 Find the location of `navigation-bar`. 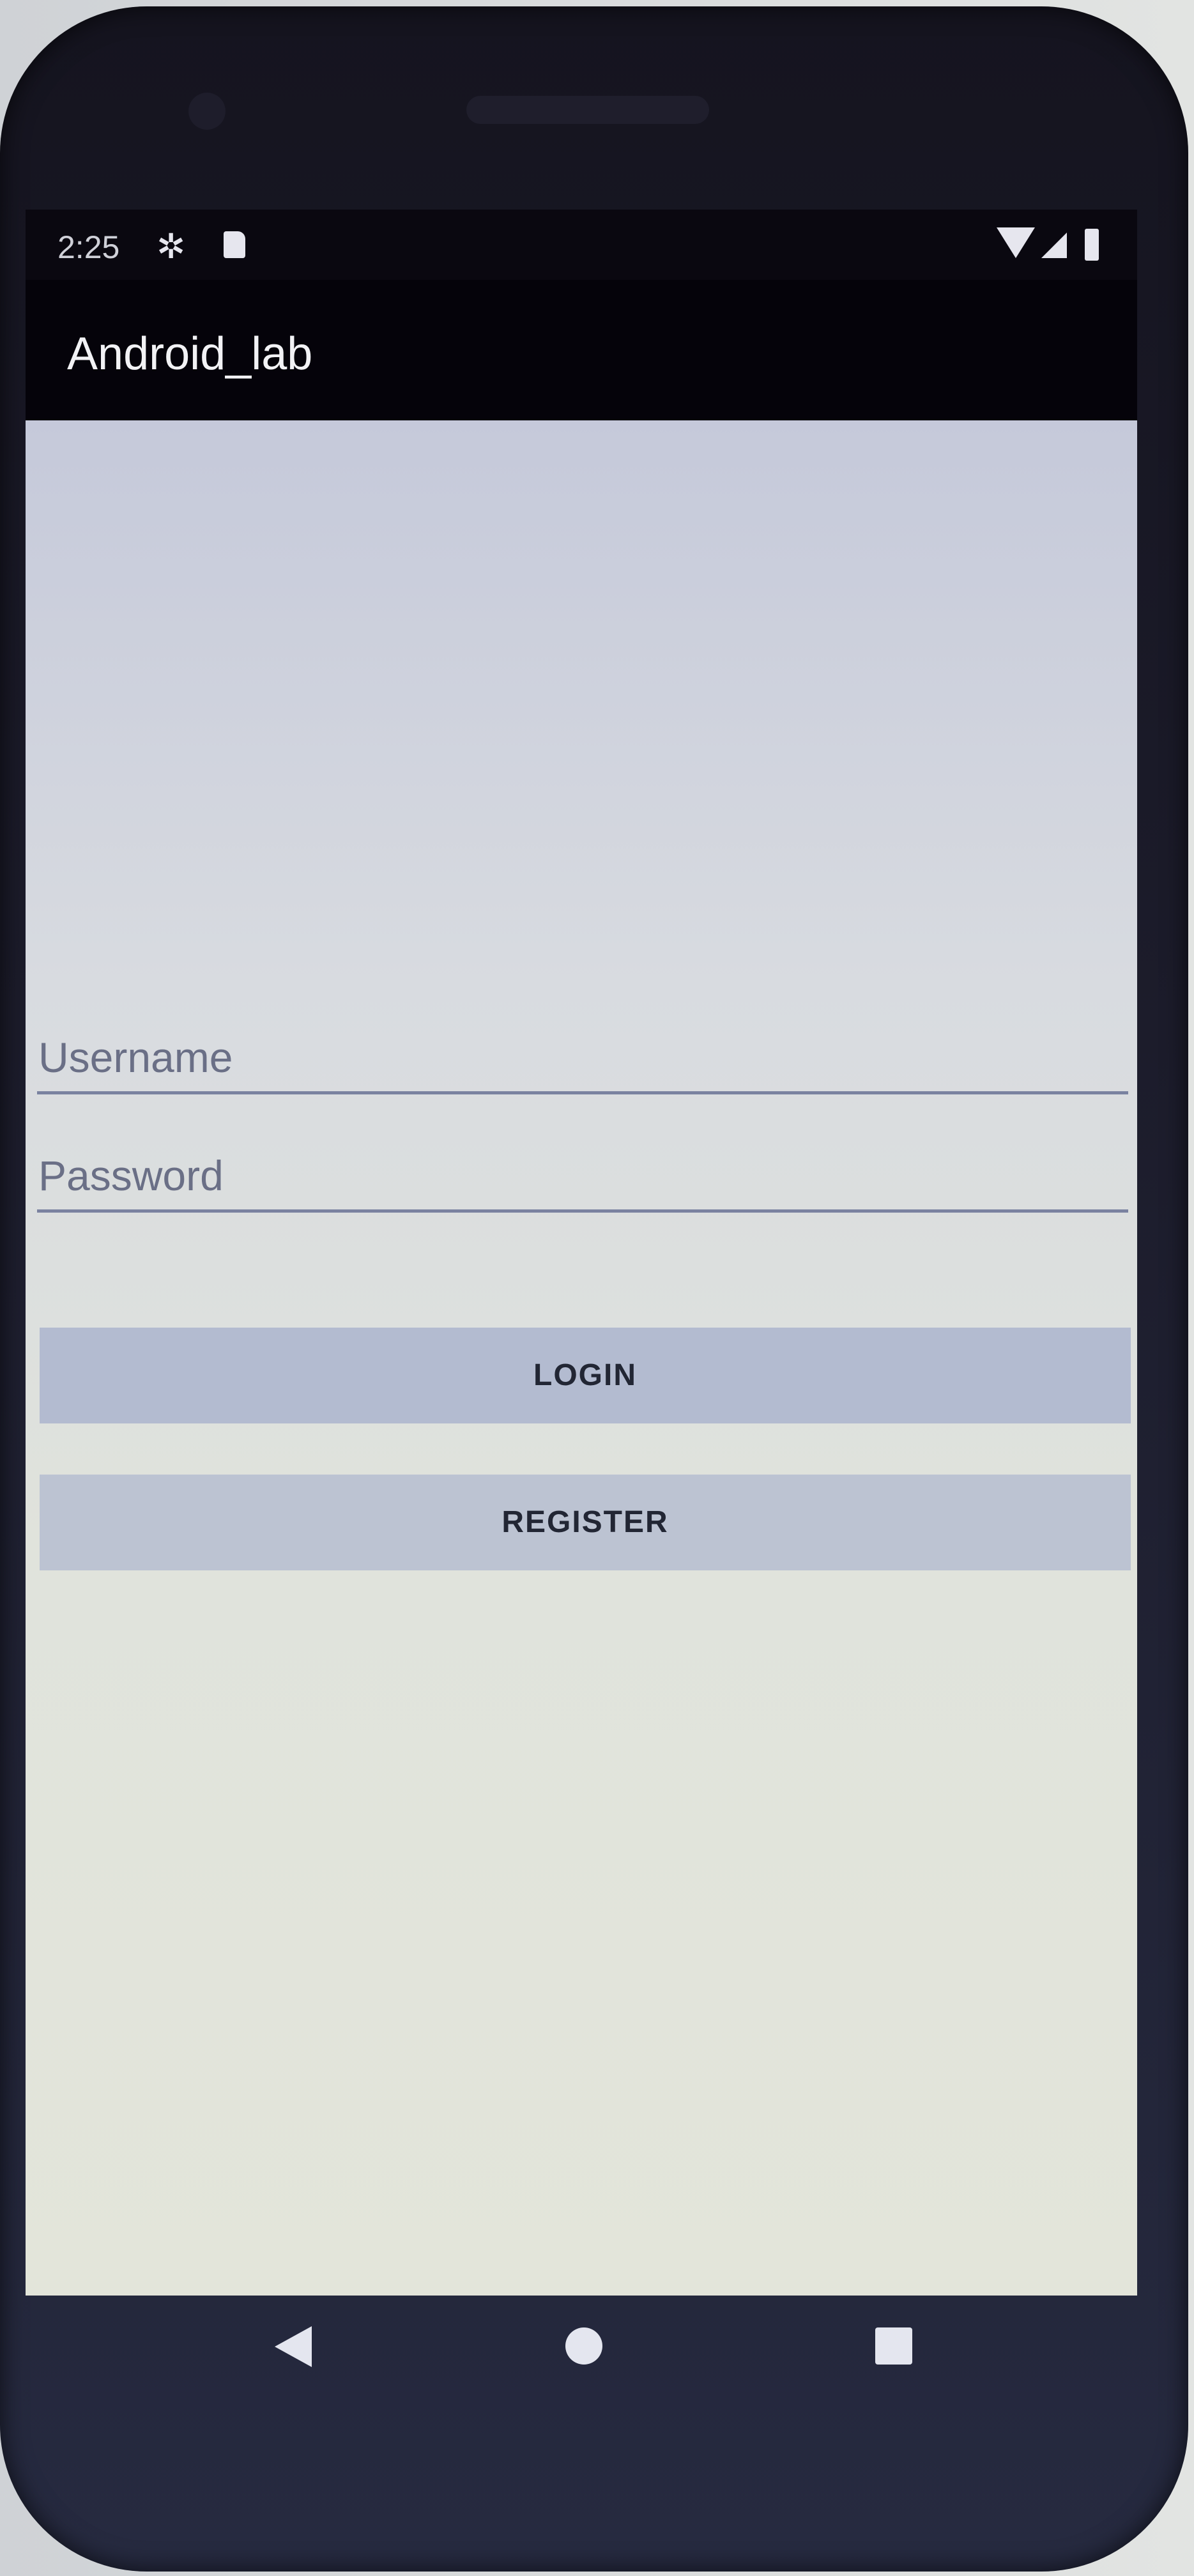

navigation-bar is located at coordinates (581, 2350).